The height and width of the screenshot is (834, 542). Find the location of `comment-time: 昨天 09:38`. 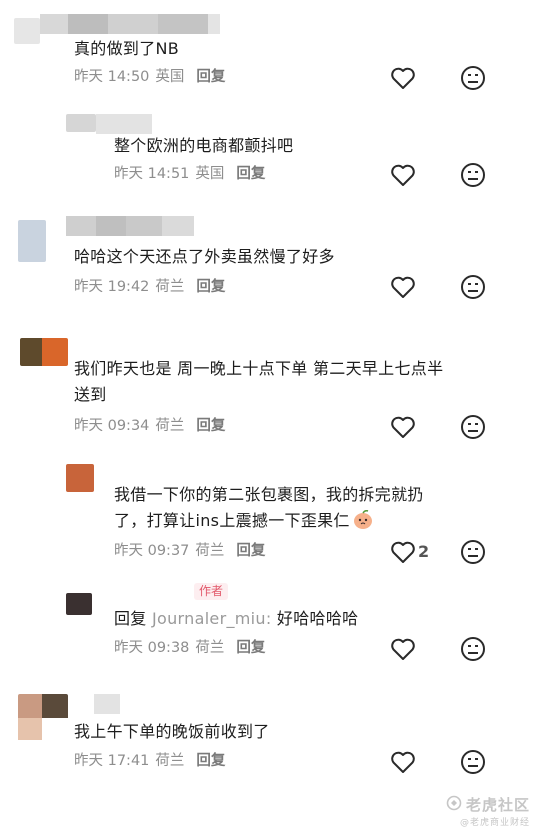

comment-time: 昨天 09:38 is located at coordinates (152, 648).